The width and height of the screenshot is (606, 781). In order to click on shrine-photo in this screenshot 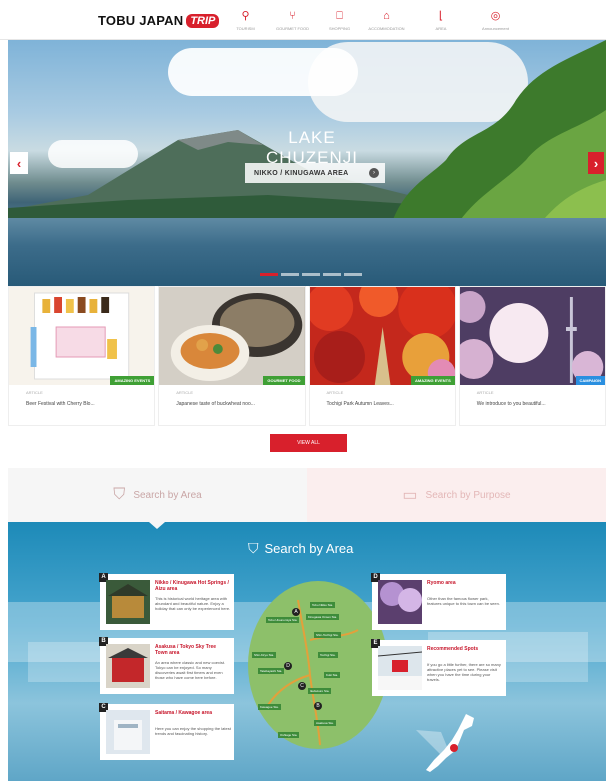, I will do `click(128, 602)`.